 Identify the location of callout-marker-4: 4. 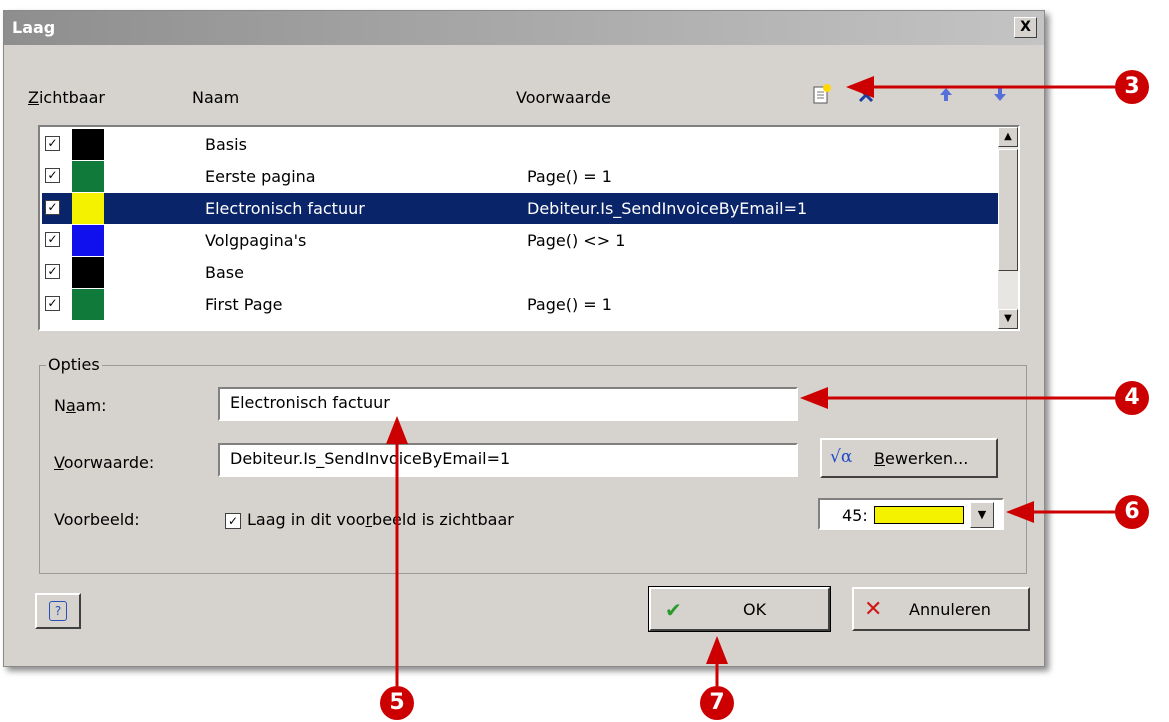
(1132, 398).